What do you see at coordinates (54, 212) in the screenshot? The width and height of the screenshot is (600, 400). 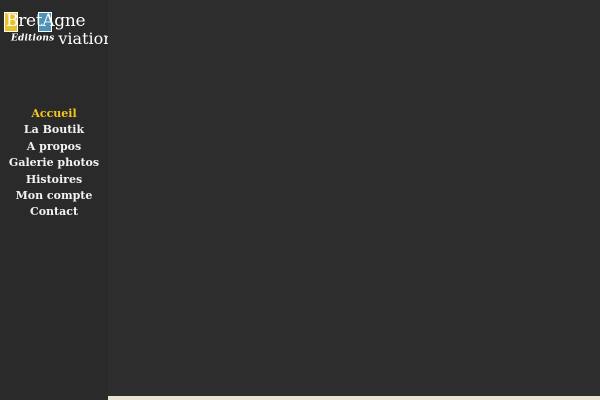 I see `nav-item-contact: Contact` at bounding box center [54, 212].